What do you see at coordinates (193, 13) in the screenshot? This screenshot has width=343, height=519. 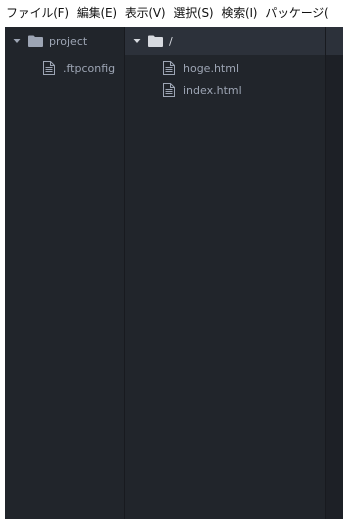 I see `menu-selection: 選択(S)` at bounding box center [193, 13].